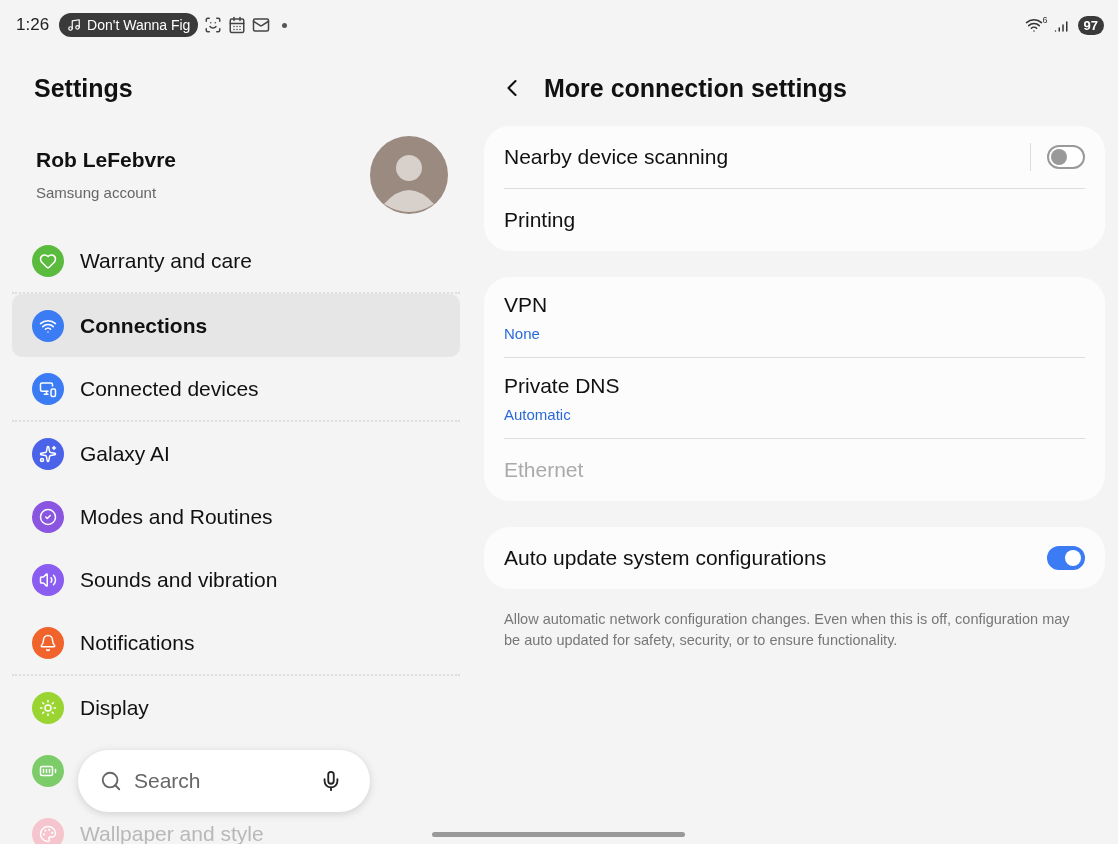 The height and width of the screenshot is (844, 1118). I want to click on notification-dot, so click(285, 25).